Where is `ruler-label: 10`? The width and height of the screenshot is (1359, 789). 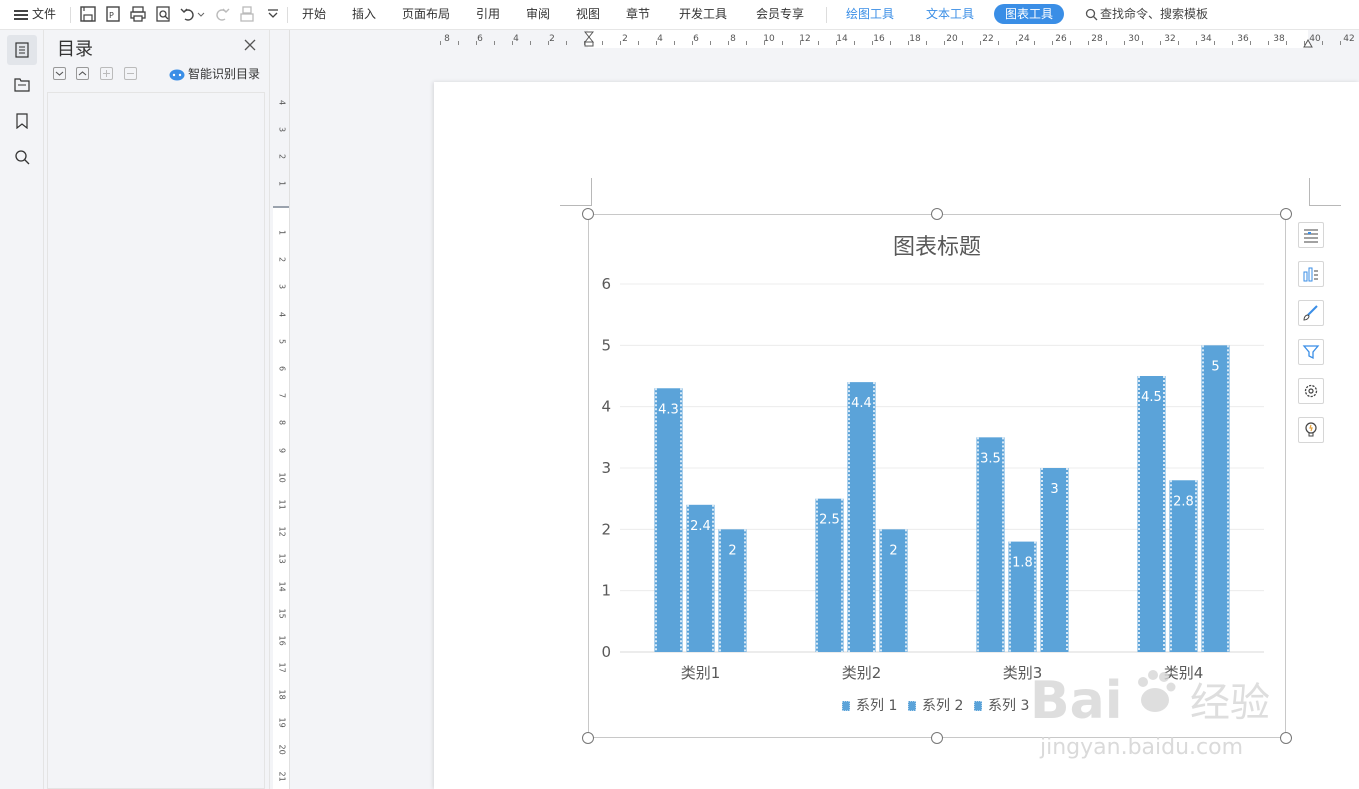
ruler-label: 10 is located at coordinates (282, 477).